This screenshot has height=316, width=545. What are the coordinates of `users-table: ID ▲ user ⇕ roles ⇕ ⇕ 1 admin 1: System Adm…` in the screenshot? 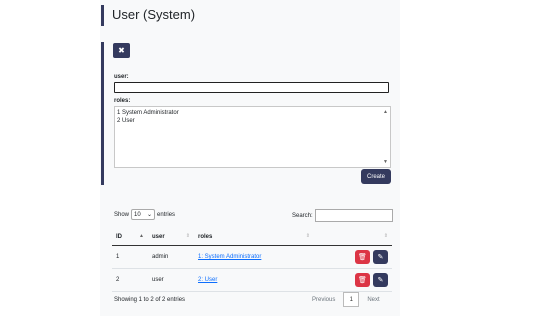 It's located at (252, 260).